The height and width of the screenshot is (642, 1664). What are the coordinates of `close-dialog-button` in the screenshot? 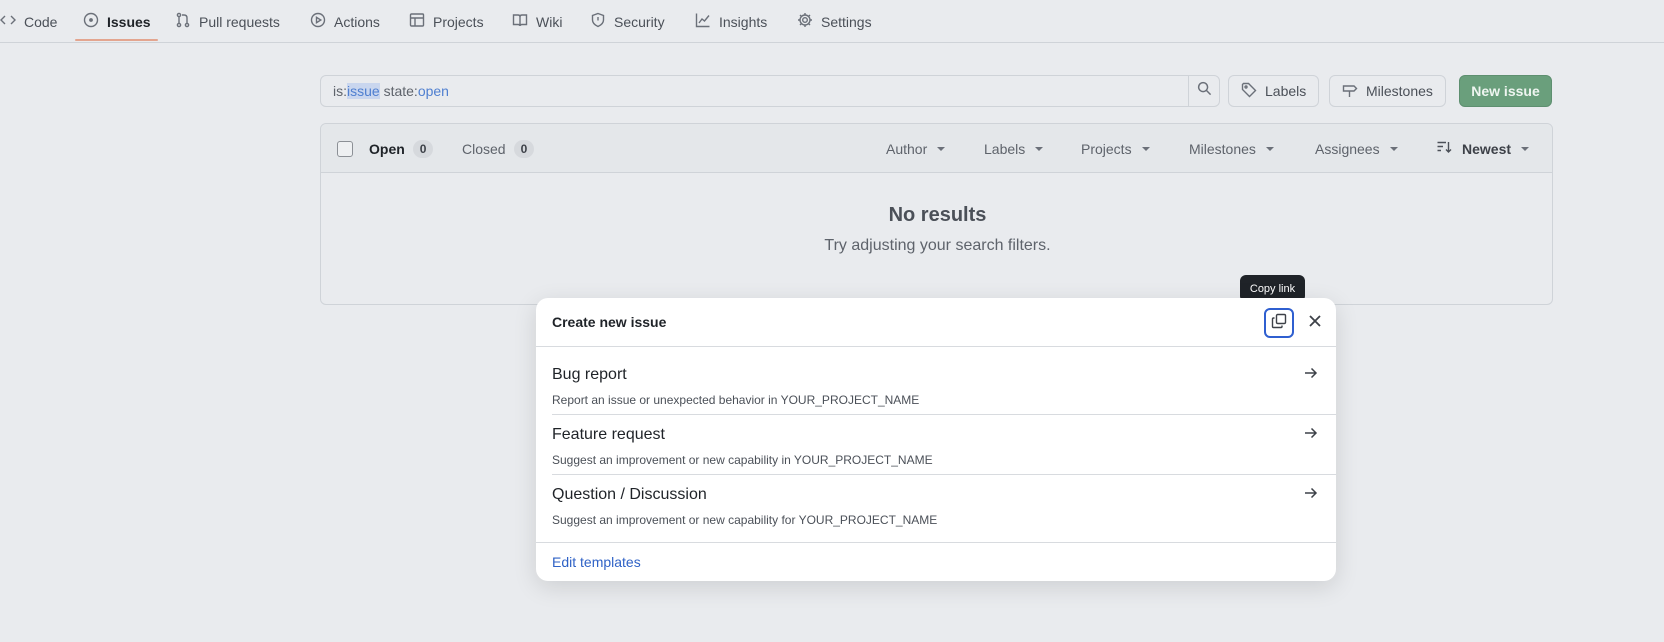 It's located at (1315, 323).